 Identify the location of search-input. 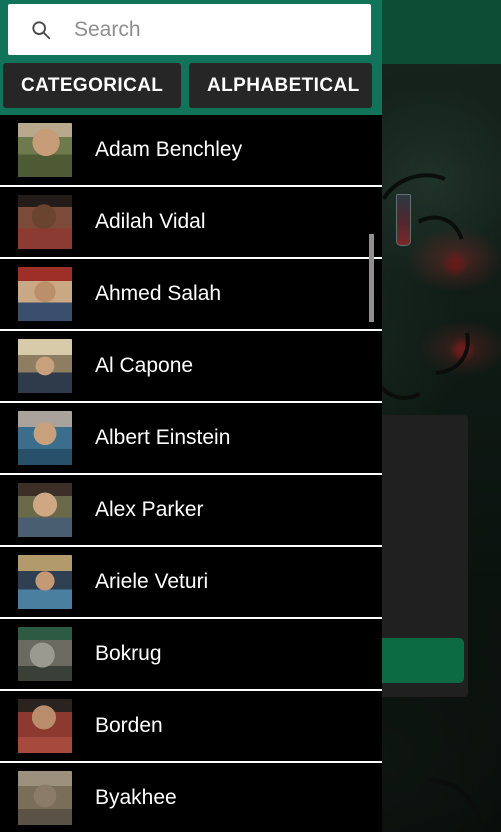
(214, 29).